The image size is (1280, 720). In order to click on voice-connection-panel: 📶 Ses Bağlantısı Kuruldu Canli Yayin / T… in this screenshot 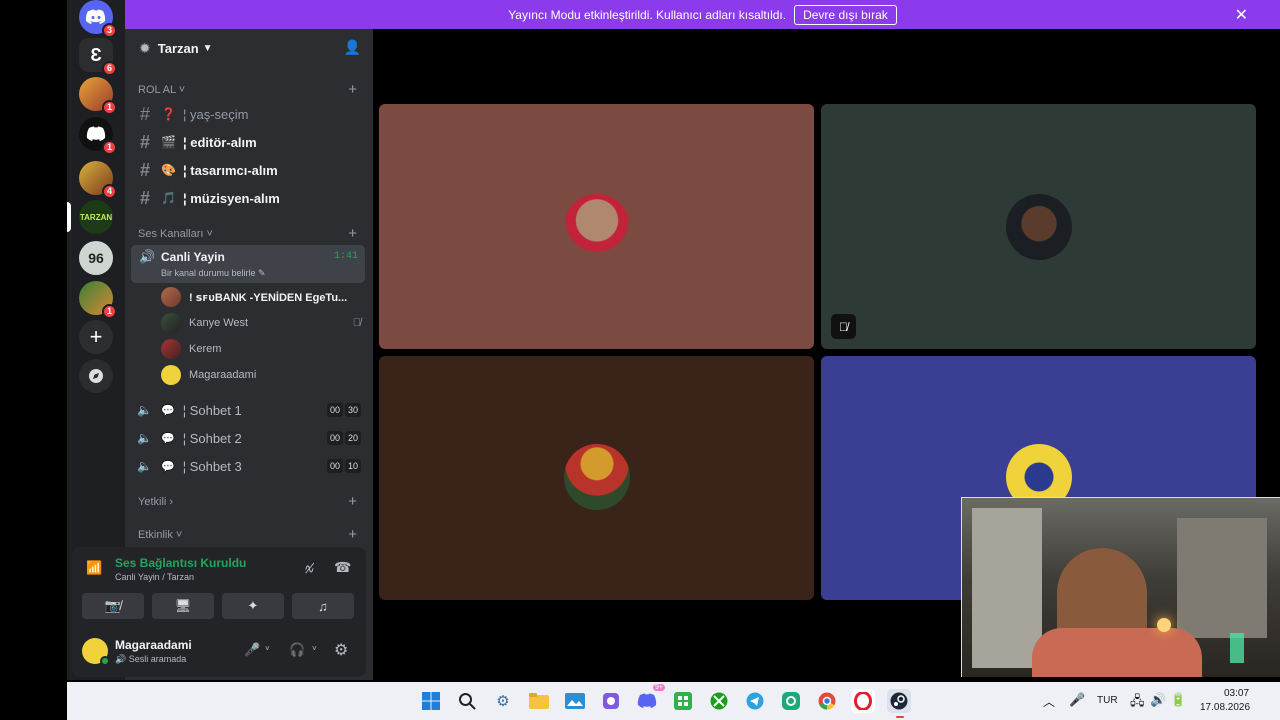, I will do `click(219, 586)`.